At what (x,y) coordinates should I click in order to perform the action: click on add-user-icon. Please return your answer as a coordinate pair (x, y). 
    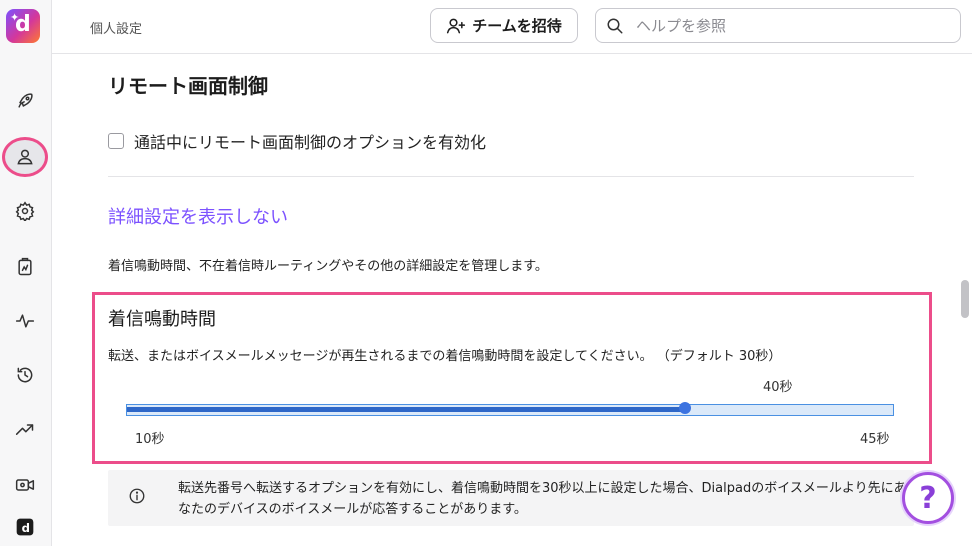
    Looking at the image, I should click on (456, 25).